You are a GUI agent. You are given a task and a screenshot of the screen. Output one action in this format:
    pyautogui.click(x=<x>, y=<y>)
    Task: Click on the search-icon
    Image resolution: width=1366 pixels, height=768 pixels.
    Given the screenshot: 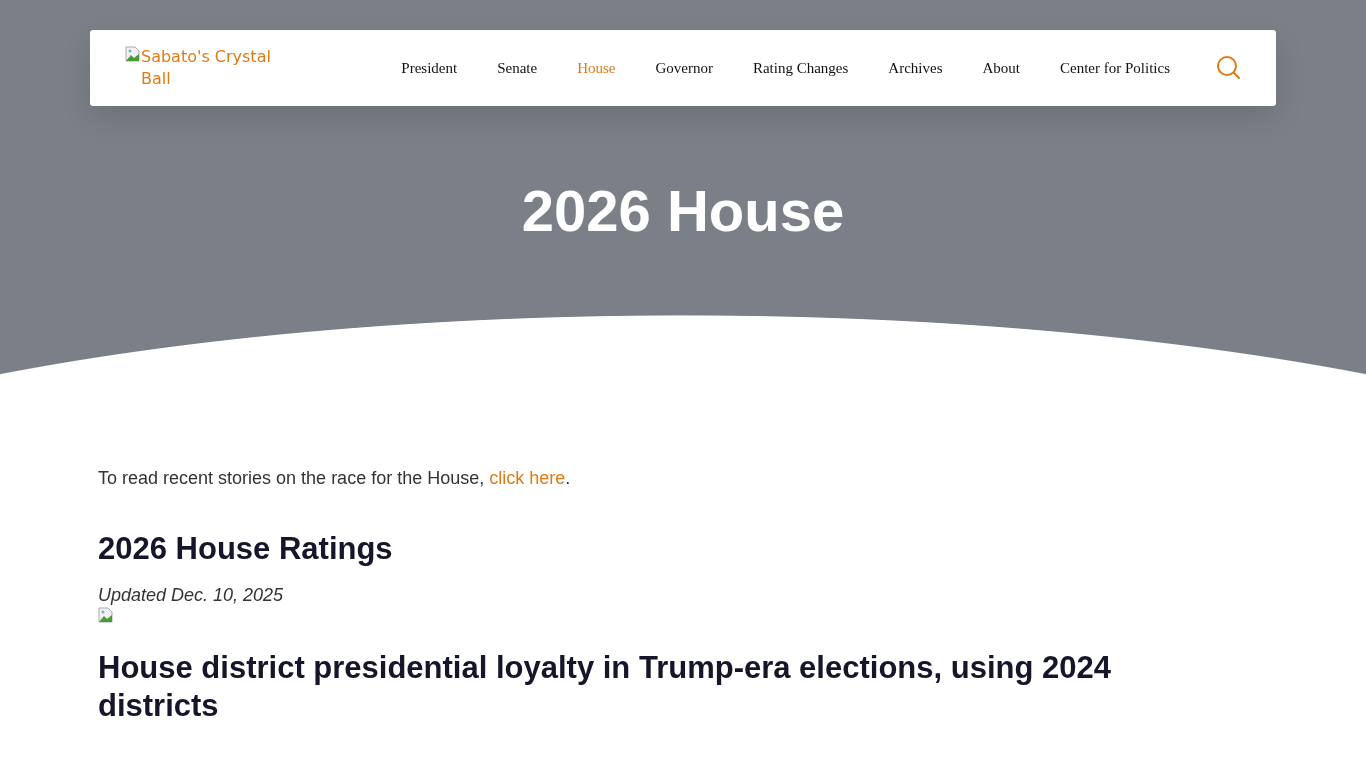 What is the action you would take?
    pyautogui.click(x=1229, y=68)
    